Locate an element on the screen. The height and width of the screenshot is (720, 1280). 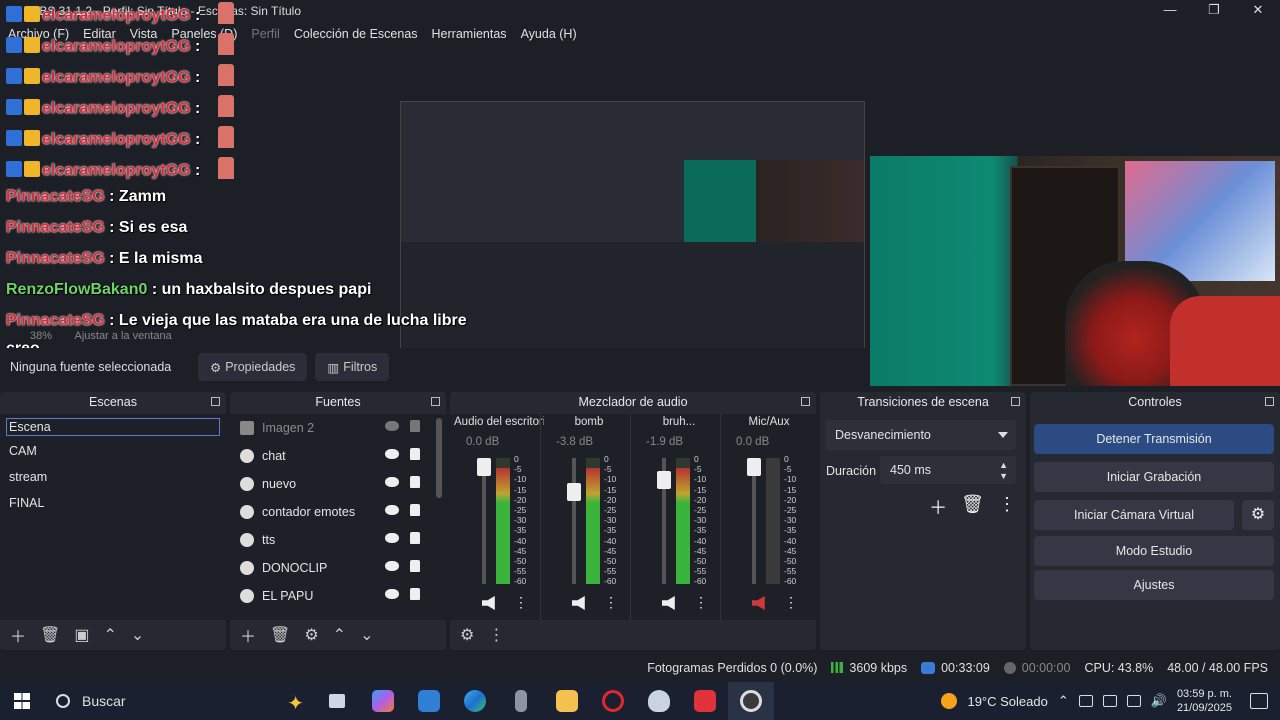
remove-scene-icon: 🗑 is located at coordinates (50, 635).